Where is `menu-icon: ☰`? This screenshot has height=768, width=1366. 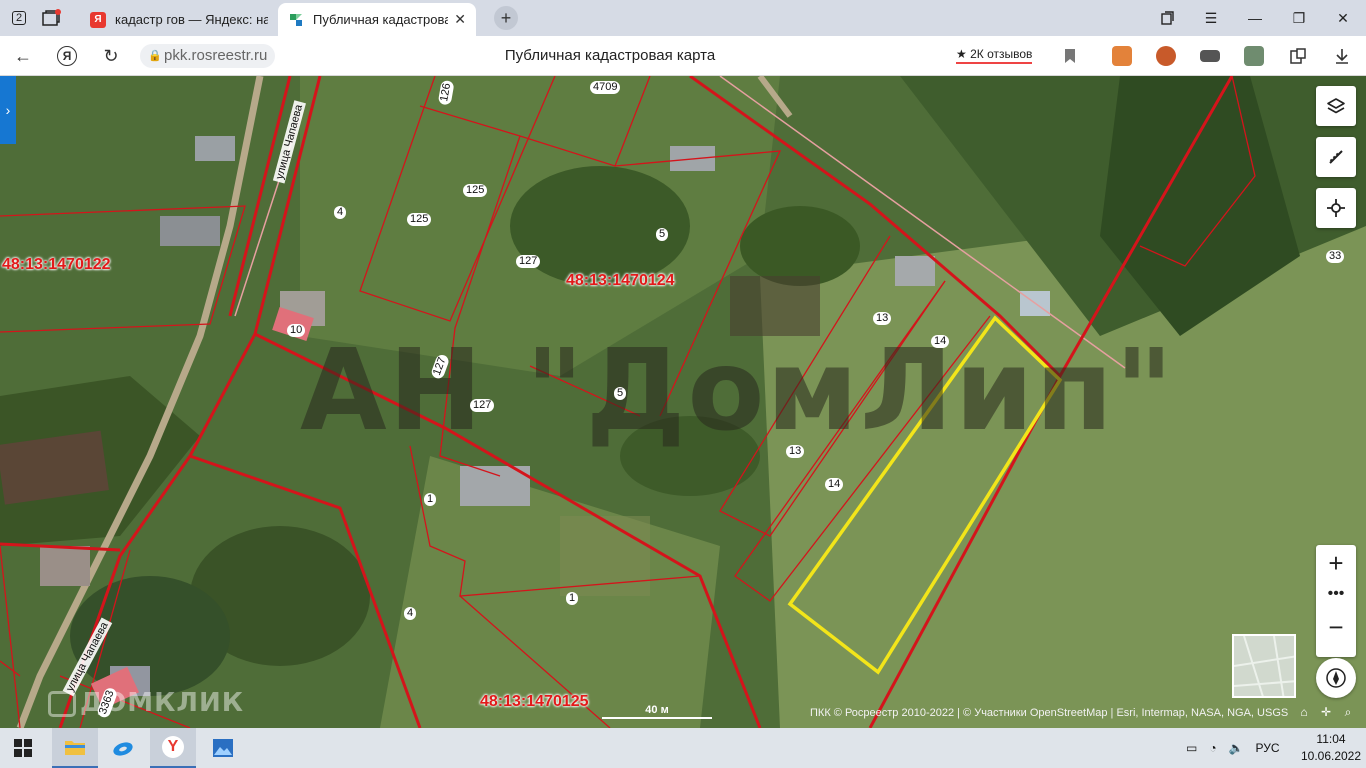 menu-icon: ☰ is located at coordinates (1211, 18).